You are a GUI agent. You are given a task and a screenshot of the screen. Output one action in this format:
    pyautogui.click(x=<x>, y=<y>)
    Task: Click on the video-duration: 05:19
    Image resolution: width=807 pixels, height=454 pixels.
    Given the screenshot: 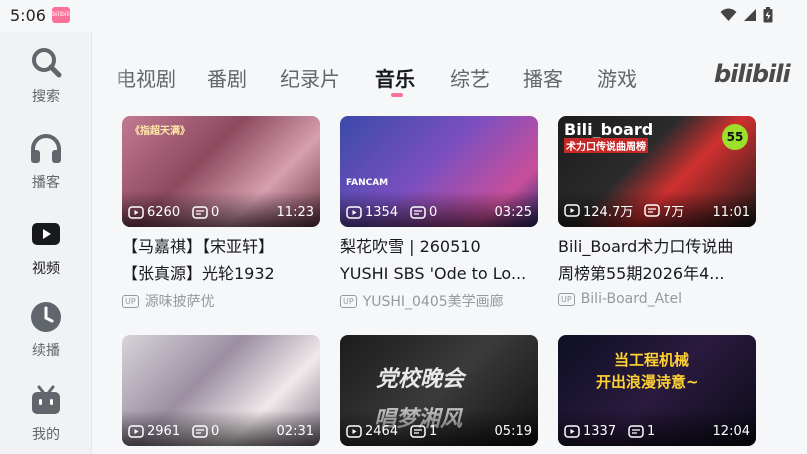 What is the action you would take?
    pyautogui.click(x=513, y=431)
    